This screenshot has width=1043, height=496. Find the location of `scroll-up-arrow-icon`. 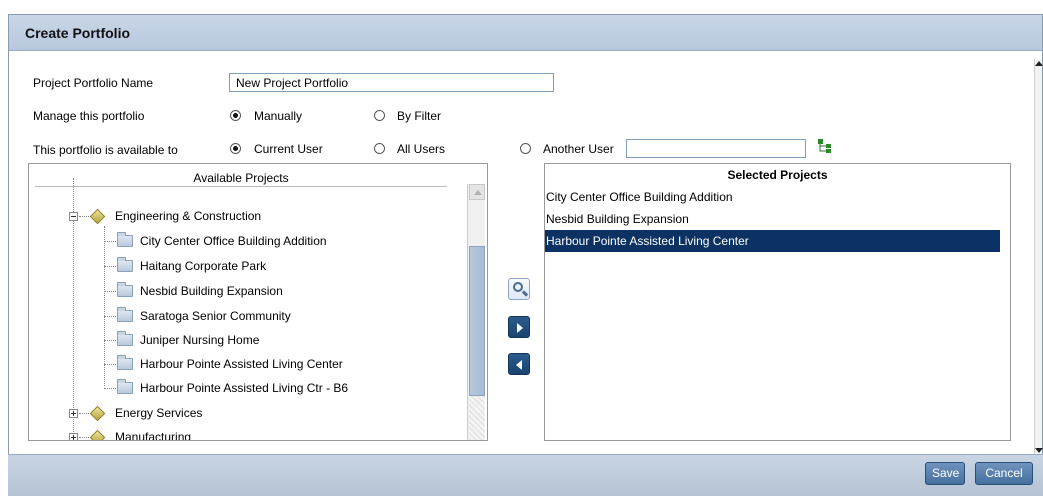

scroll-up-arrow-icon is located at coordinates (1039, 63).